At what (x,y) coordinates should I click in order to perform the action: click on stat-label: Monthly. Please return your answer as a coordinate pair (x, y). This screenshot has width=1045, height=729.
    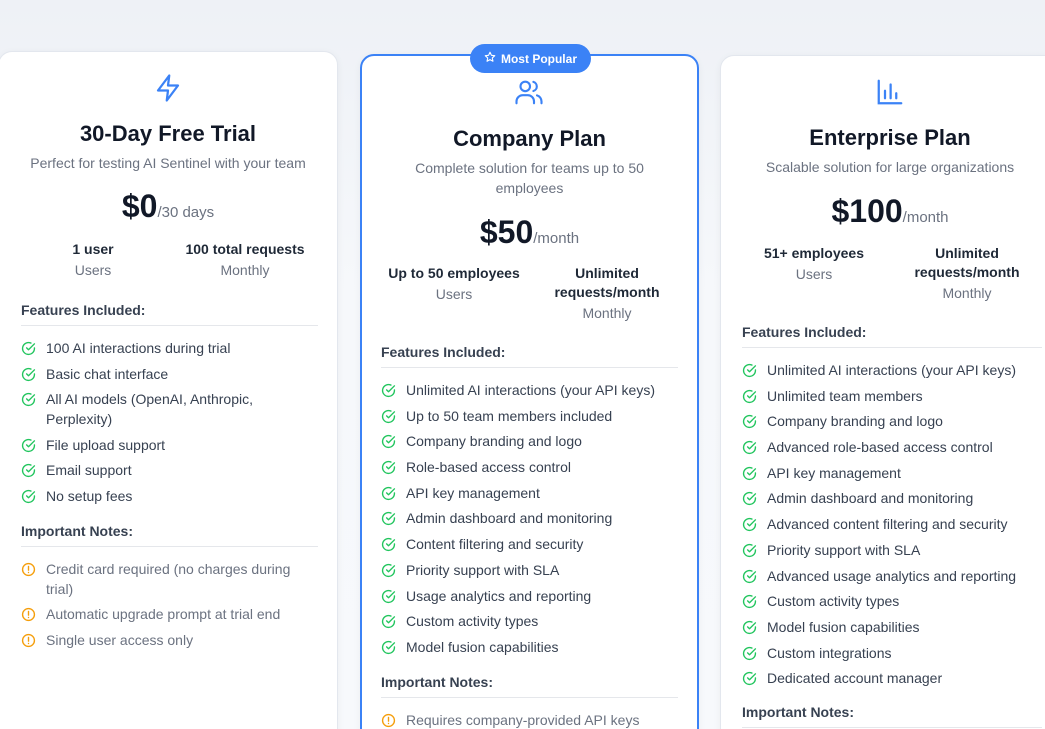
    Looking at the image, I should click on (607, 313).